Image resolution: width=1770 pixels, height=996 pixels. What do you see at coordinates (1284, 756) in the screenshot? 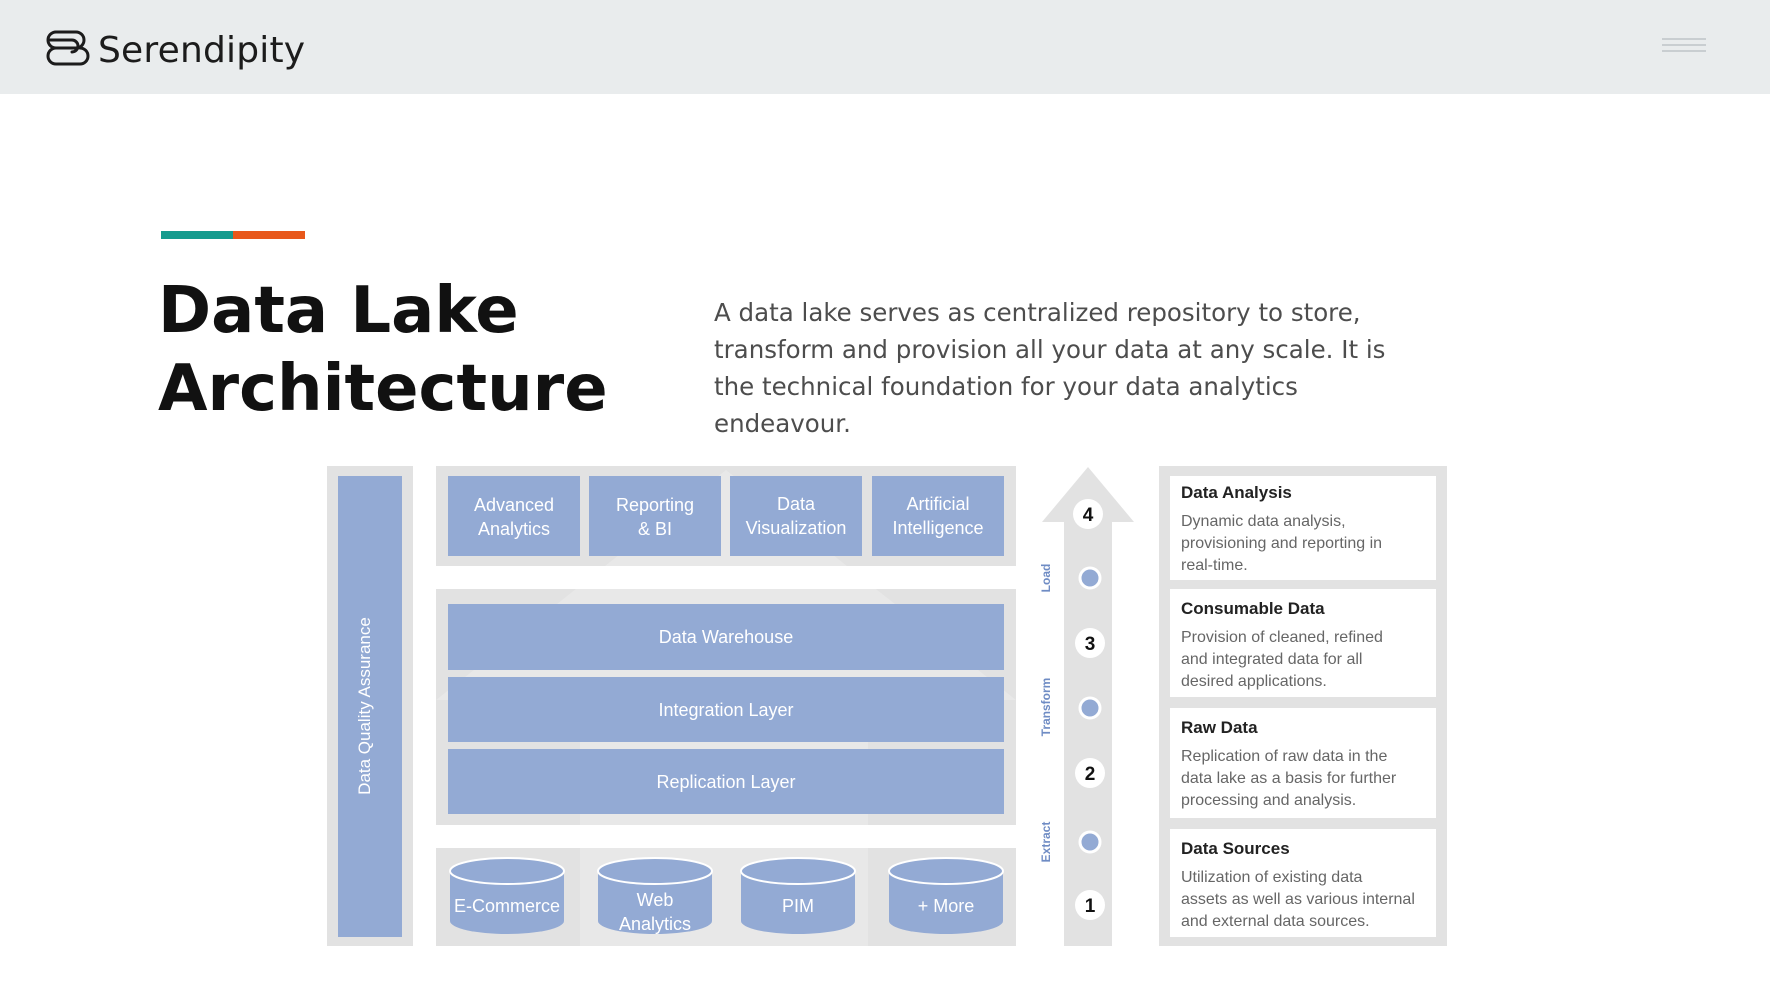
I see `svg-text: Replication of raw data in the` at bounding box center [1284, 756].